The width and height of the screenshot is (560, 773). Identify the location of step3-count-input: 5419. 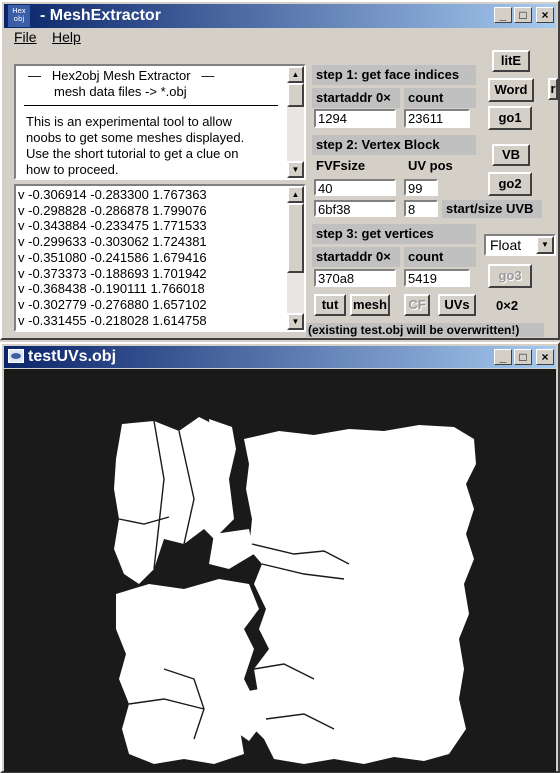
(437, 278).